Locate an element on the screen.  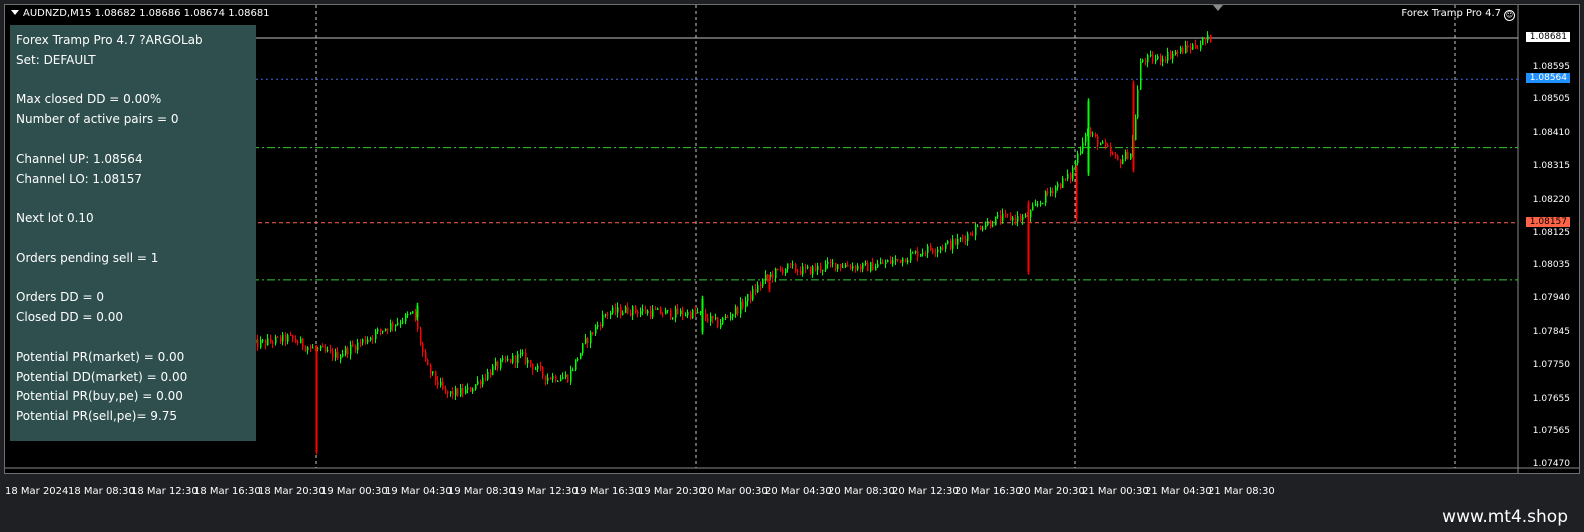
ea-name-text: Forex Tramp Pro 4.7 is located at coordinates (1451, 13).